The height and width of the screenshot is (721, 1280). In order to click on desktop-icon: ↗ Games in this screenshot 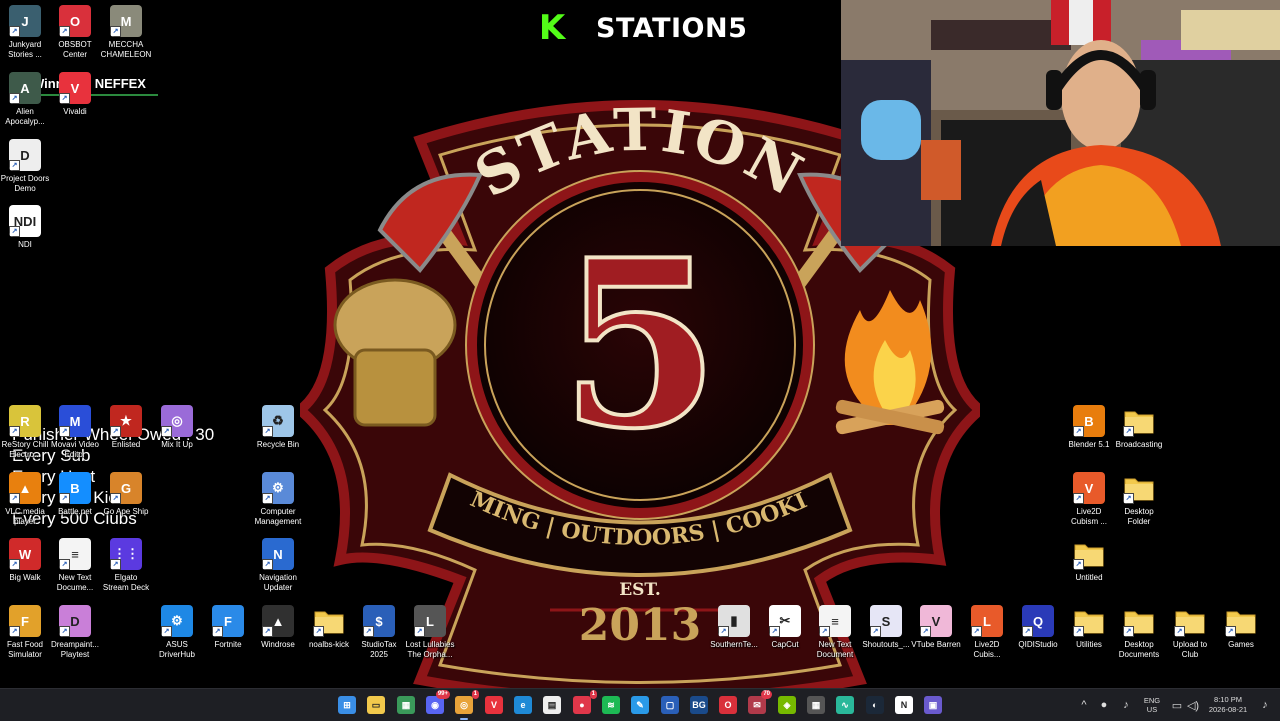, I will do `click(1241, 627)`.